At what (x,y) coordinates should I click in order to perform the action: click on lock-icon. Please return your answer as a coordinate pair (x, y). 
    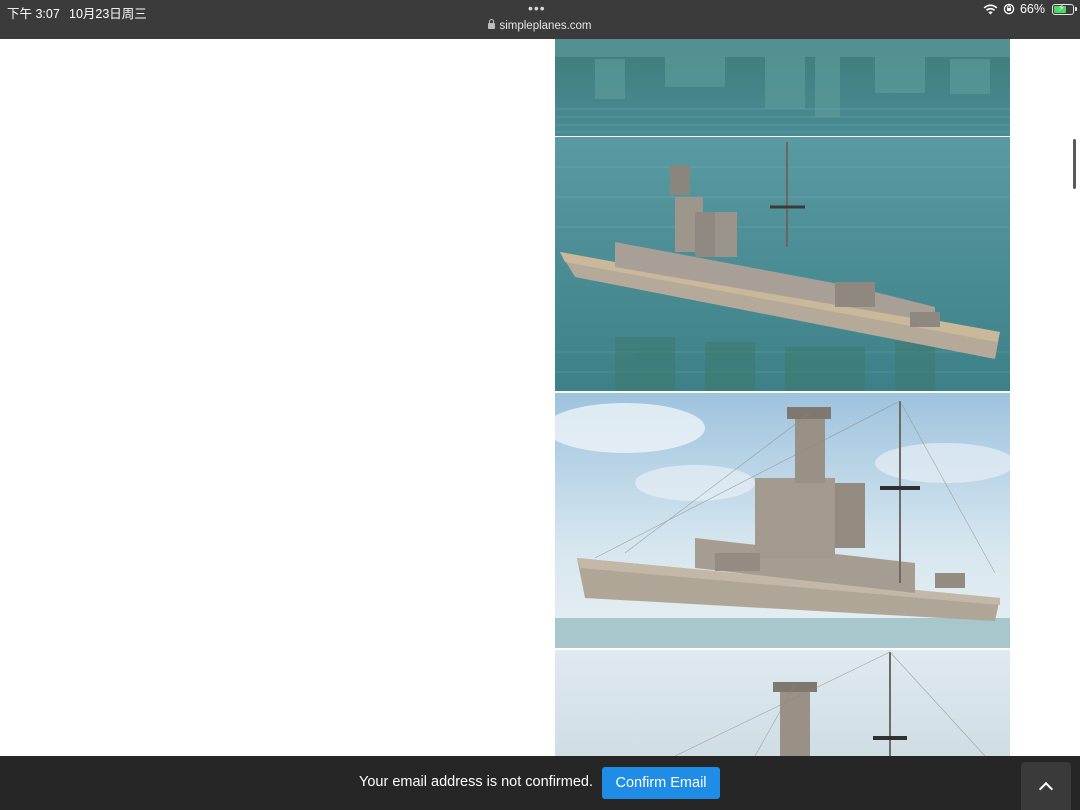
    Looking at the image, I should click on (492, 24).